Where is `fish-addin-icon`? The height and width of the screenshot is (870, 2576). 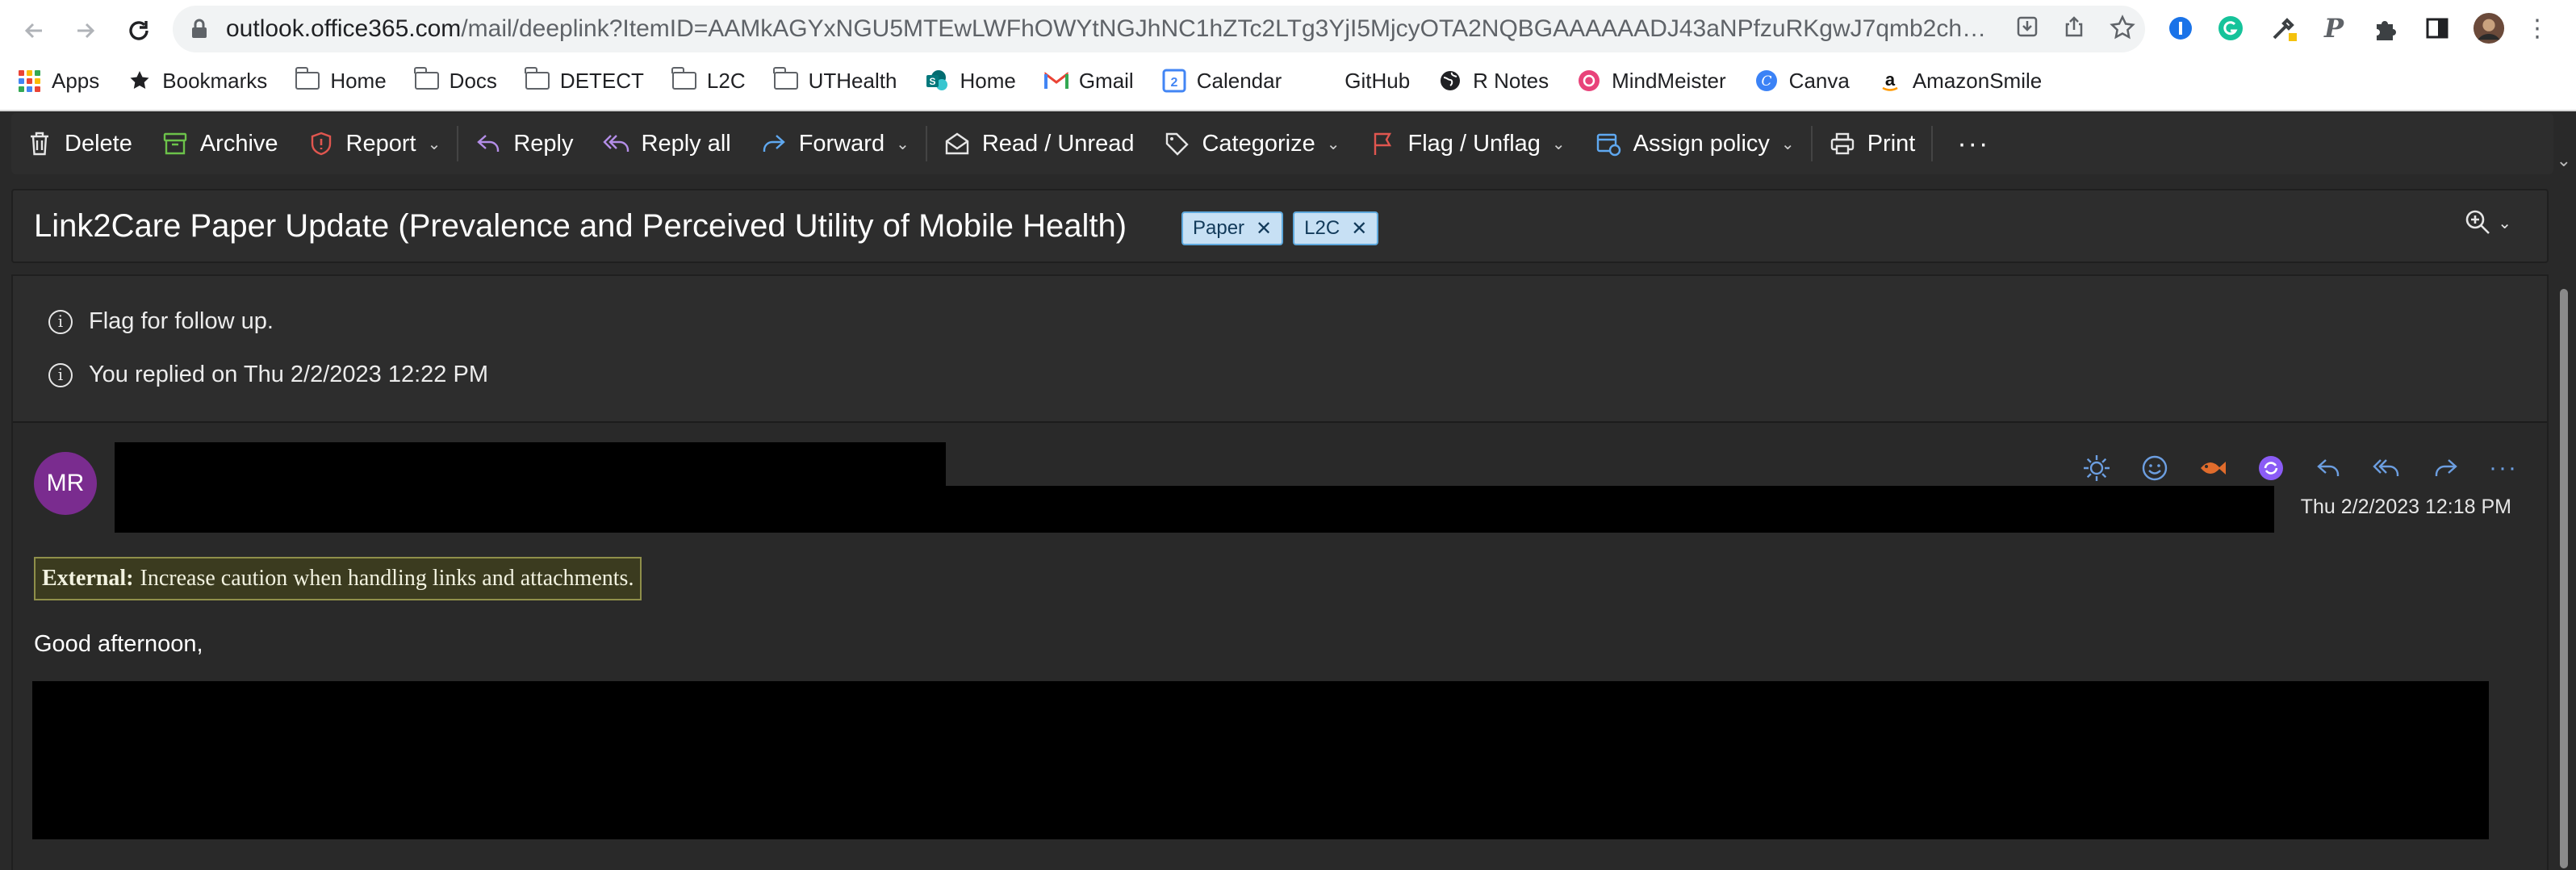 fish-addin-icon is located at coordinates (2212, 468).